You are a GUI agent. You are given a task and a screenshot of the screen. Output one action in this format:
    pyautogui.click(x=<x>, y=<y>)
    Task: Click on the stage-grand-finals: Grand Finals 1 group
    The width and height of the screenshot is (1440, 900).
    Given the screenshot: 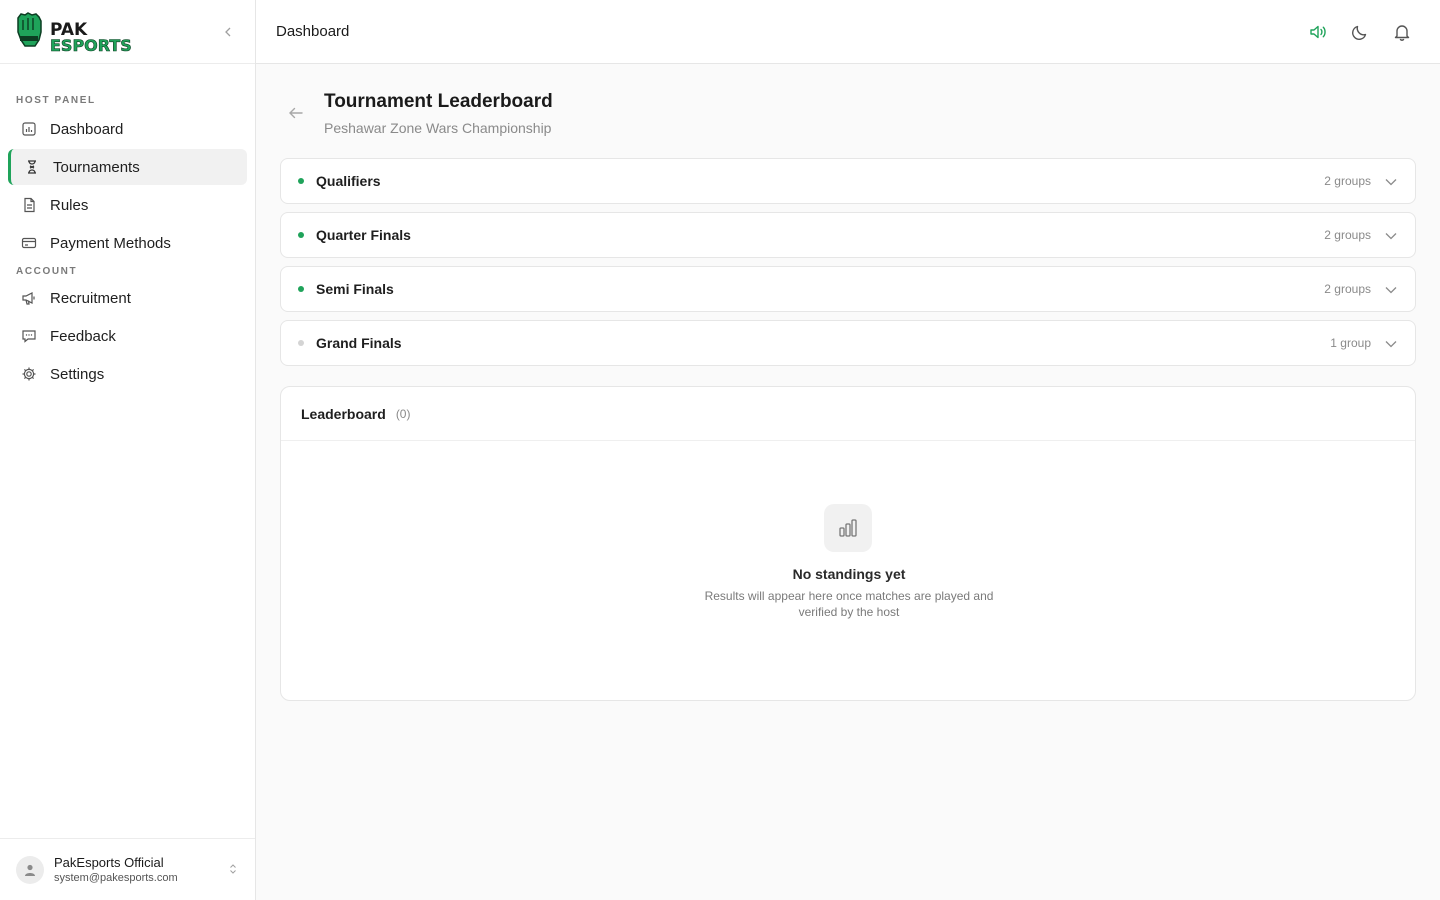 What is the action you would take?
    pyautogui.click(x=848, y=343)
    